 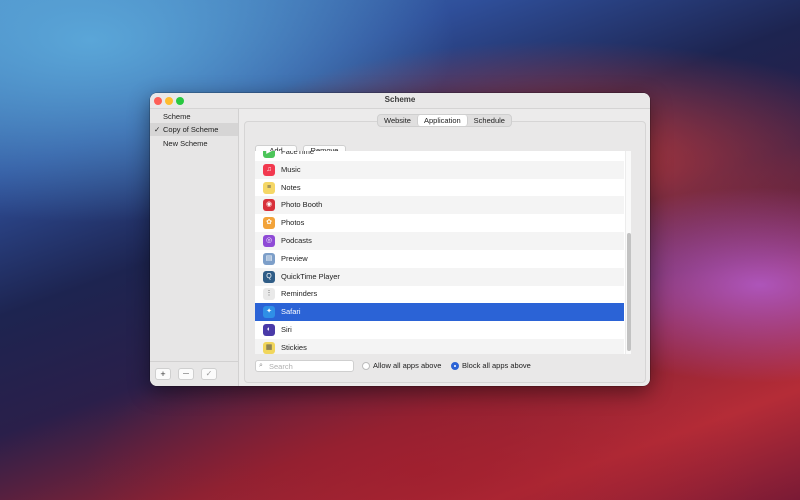 I want to click on apply-scheme-button: ✓, so click(x=209, y=374).